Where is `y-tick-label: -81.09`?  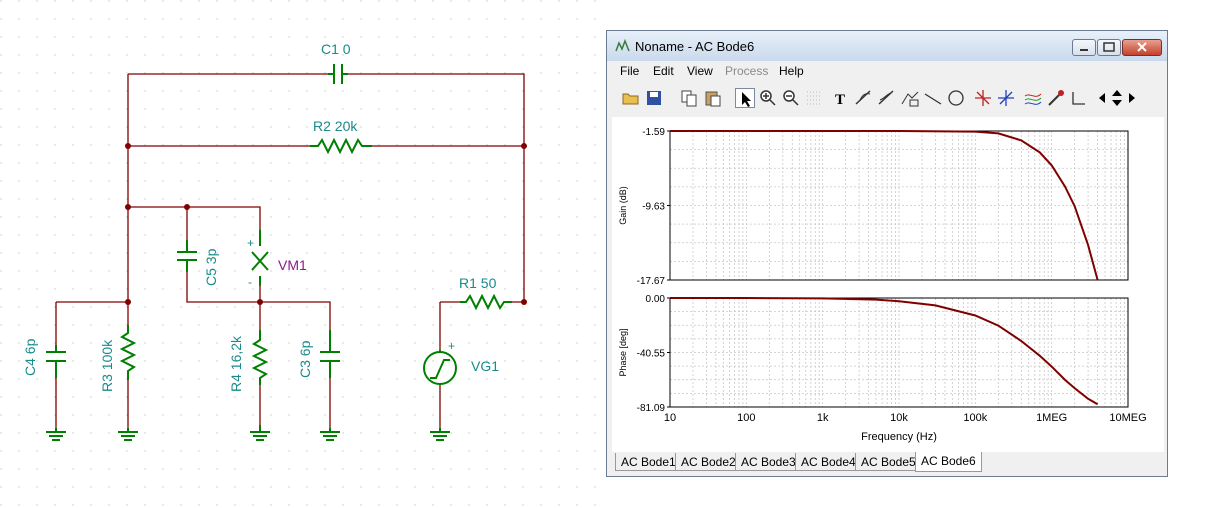 y-tick-label: -81.09 is located at coordinates (651, 408).